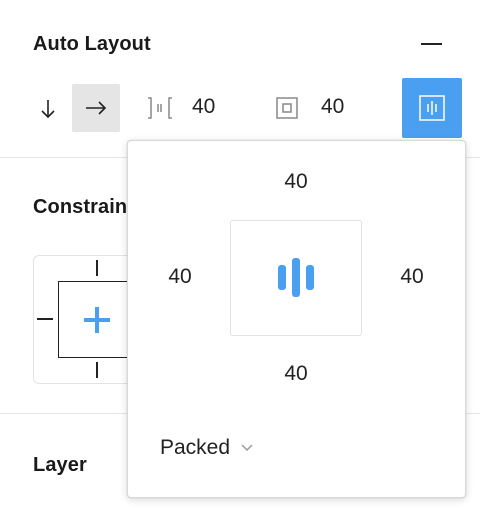  What do you see at coordinates (195, 447) in the screenshot?
I see `distribution-label: Packed` at bounding box center [195, 447].